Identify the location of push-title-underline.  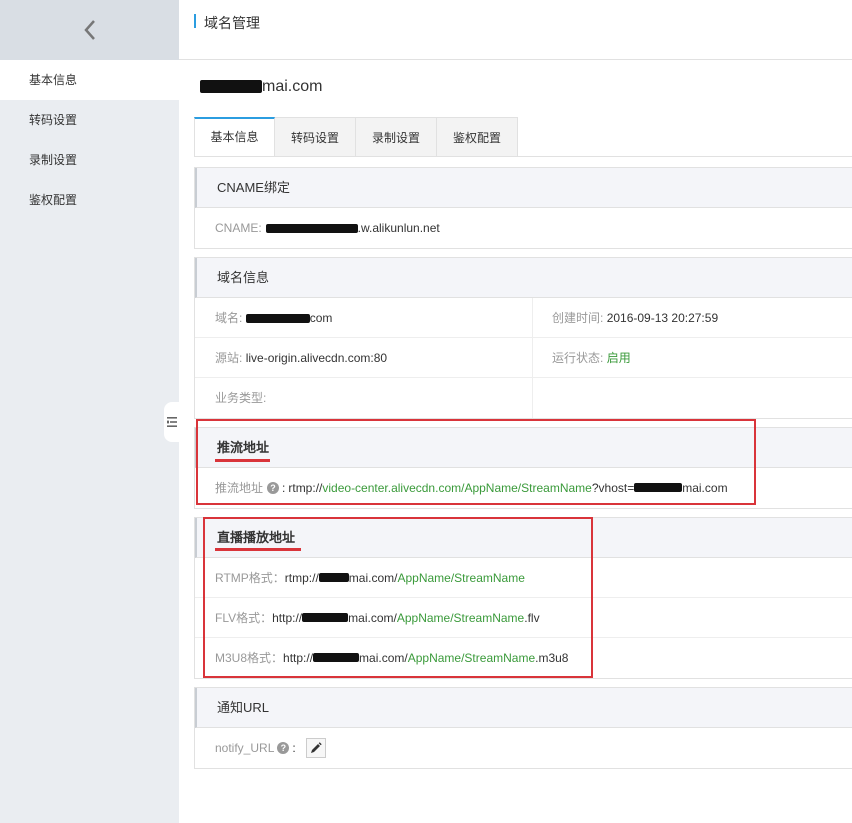
(242, 460).